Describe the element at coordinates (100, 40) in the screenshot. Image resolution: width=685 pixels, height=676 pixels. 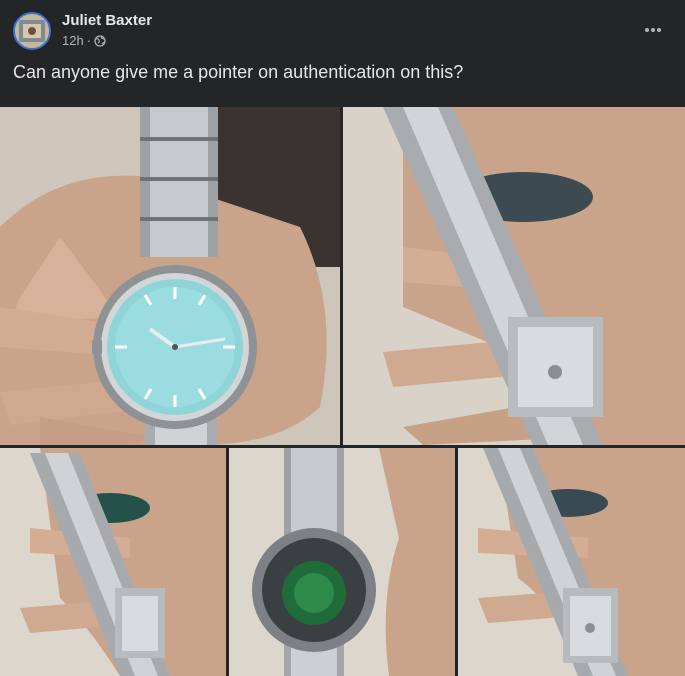
I see `globe-icon` at that location.